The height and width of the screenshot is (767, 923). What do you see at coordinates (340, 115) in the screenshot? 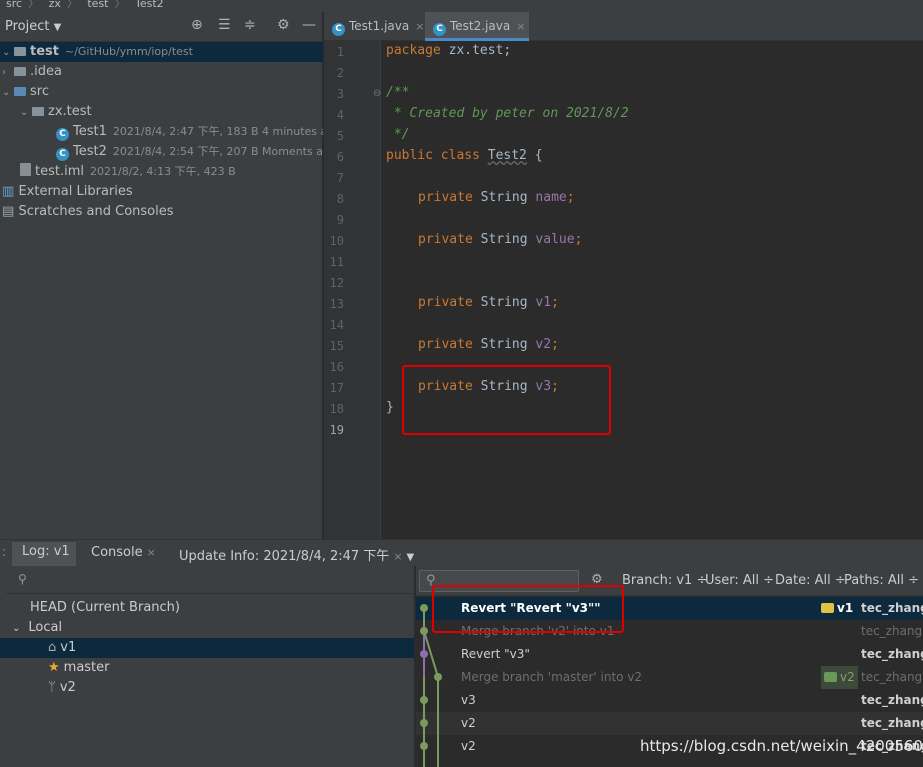
I see `line-number: 4` at bounding box center [340, 115].